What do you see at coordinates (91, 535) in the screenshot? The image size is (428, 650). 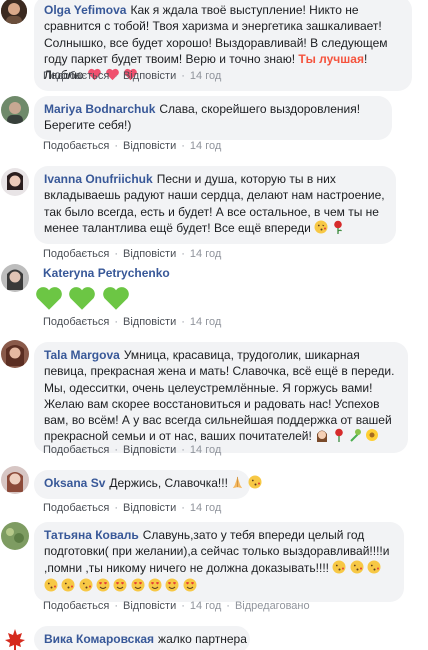 I see `comment-author: Татьяна Коваль` at bounding box center [91, 535].